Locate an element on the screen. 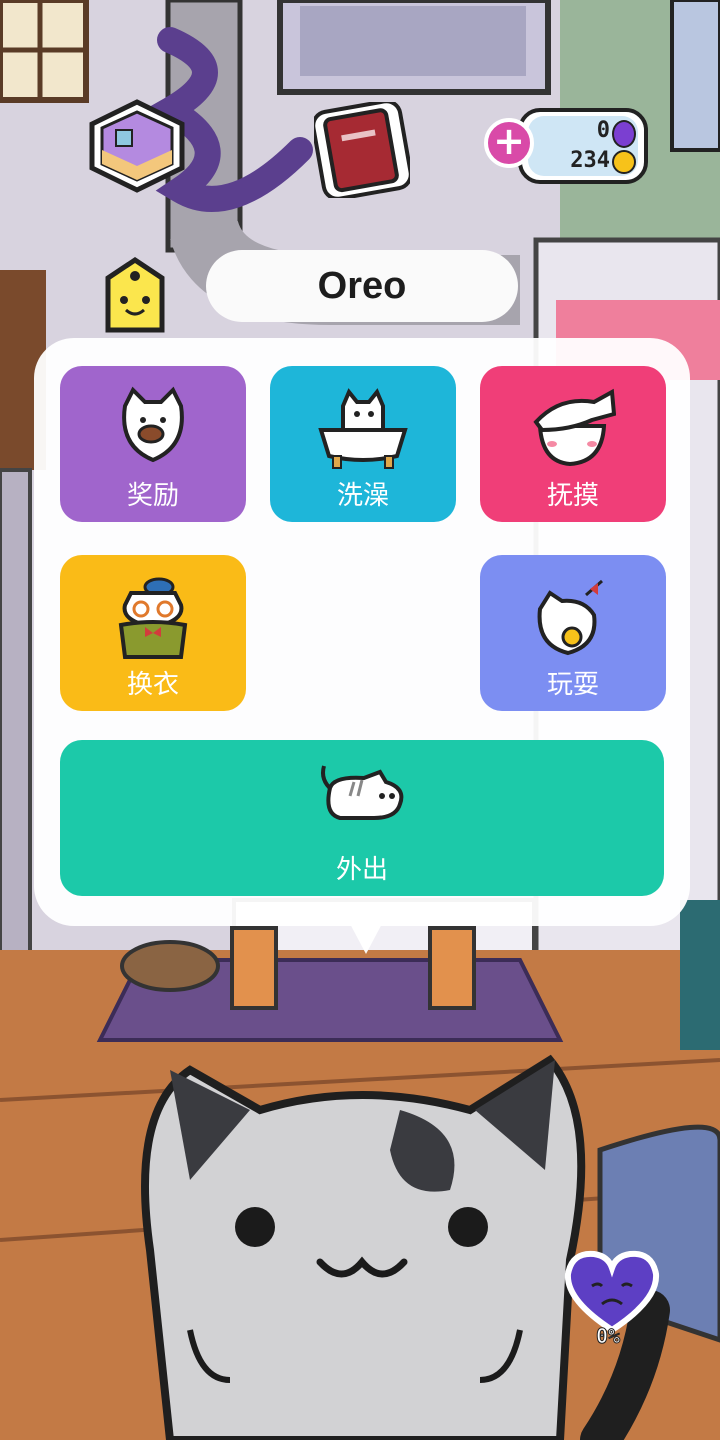 This screenshot has width=720, height=1440. currency-box: 0 234 is located at coordinates (583, 146).